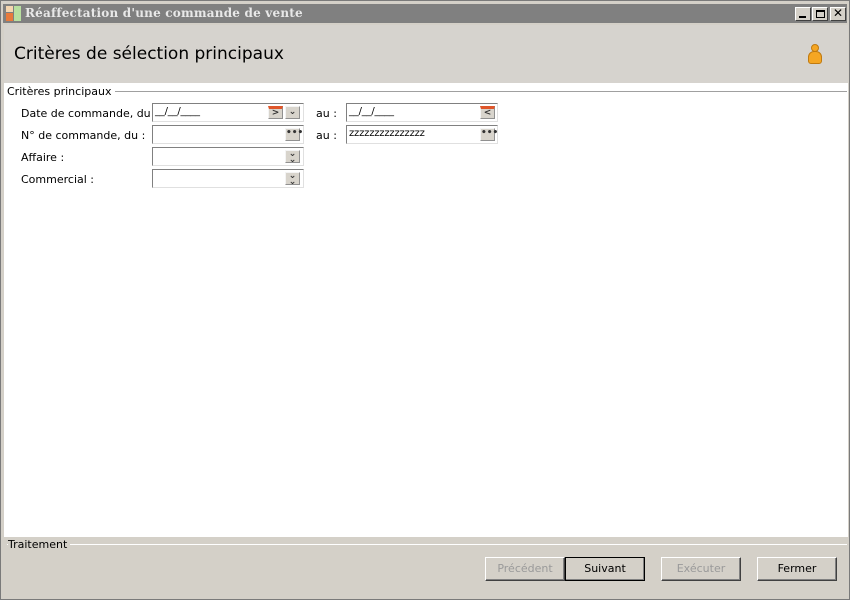 This screenshot has width=850, height=600. I want to click on order-date-from-field: __/__/____ > ⌄, so click(228, 112).